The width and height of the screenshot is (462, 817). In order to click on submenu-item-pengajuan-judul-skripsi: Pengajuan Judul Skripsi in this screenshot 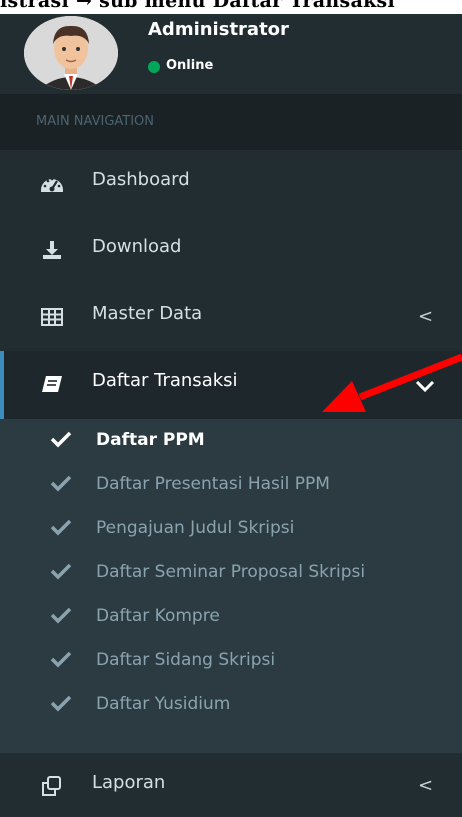, I will do `click(231, 529)`.